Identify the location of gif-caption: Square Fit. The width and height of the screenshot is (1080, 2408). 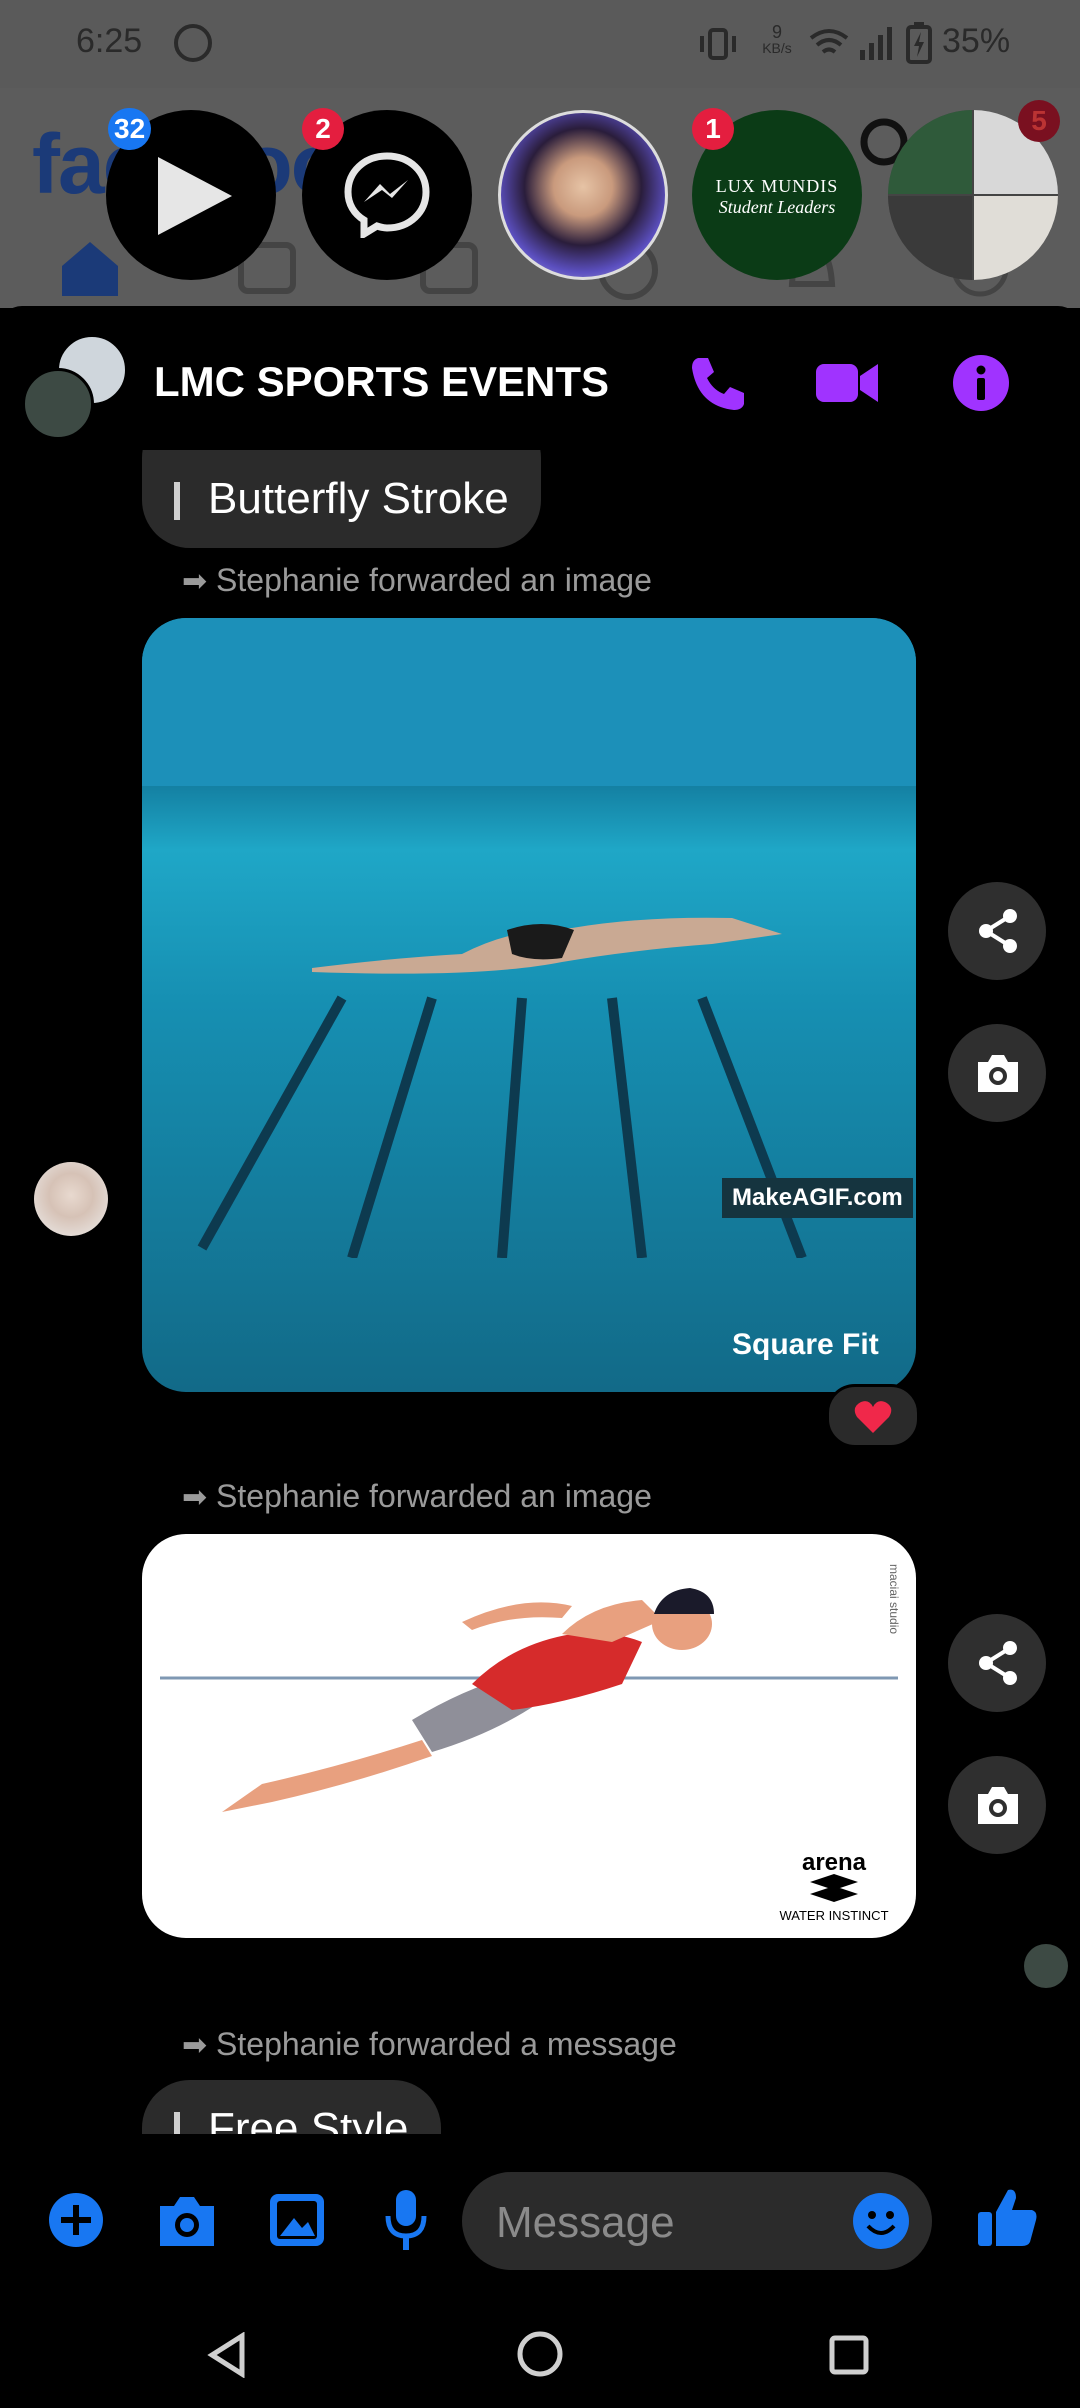
(805, 1344).